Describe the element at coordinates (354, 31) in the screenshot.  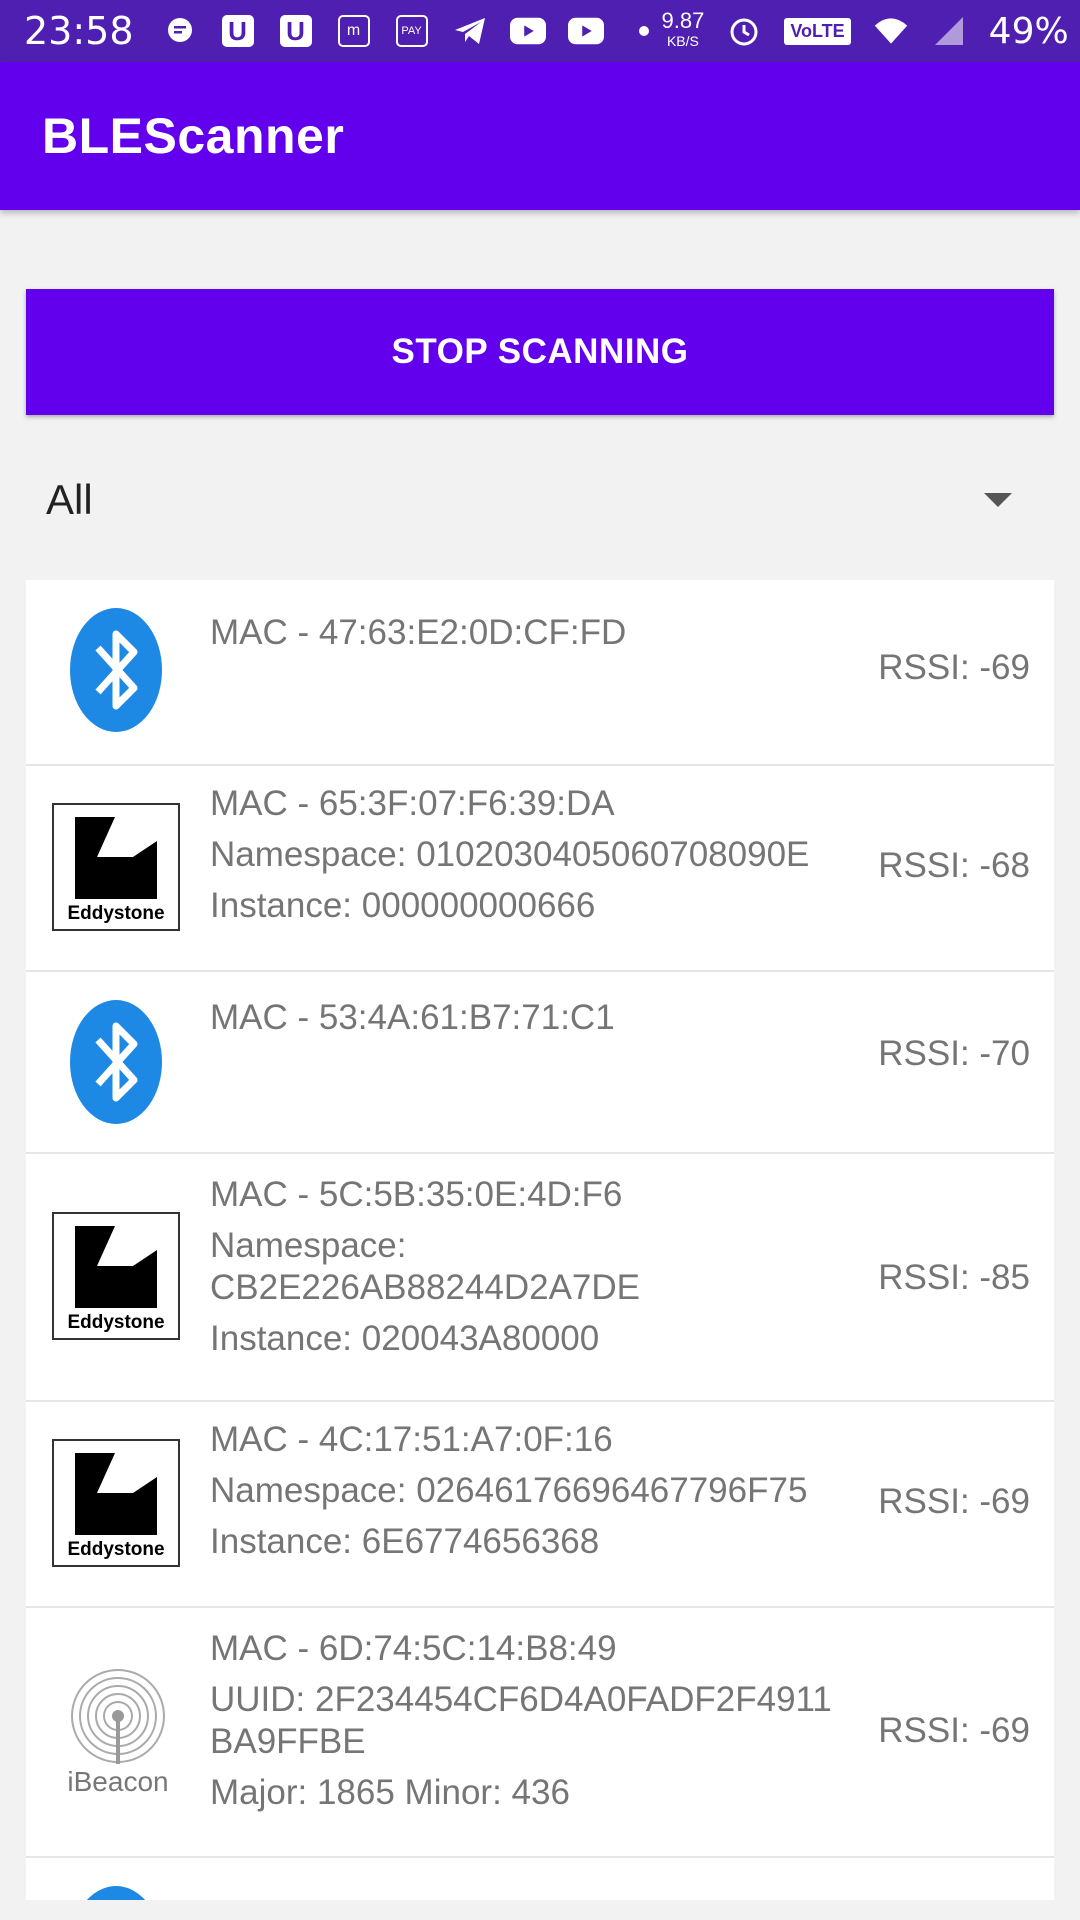
I see `m-app-icon: m` at that location.